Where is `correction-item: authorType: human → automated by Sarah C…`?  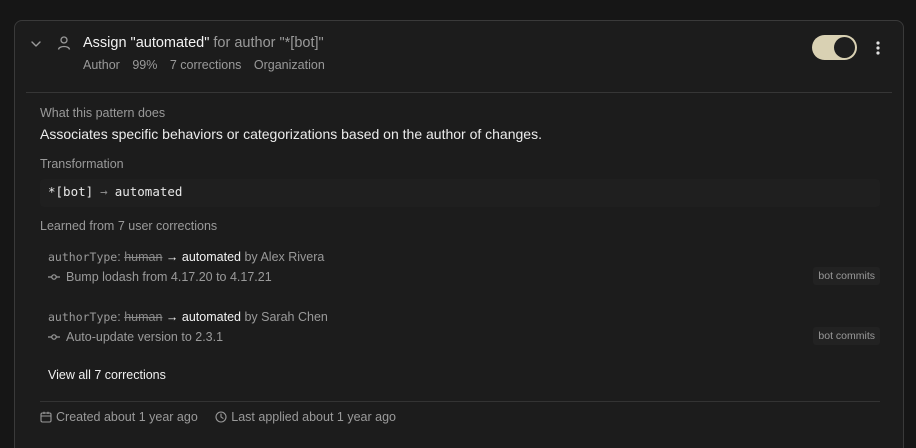
correction-item: authorType: human → automated by Sarah C… is located at coordinates (460, 336).